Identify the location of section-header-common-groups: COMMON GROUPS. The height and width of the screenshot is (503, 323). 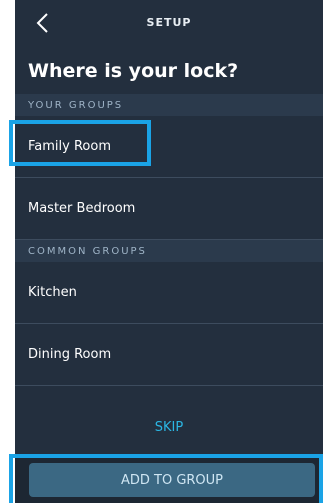
(169, 251).